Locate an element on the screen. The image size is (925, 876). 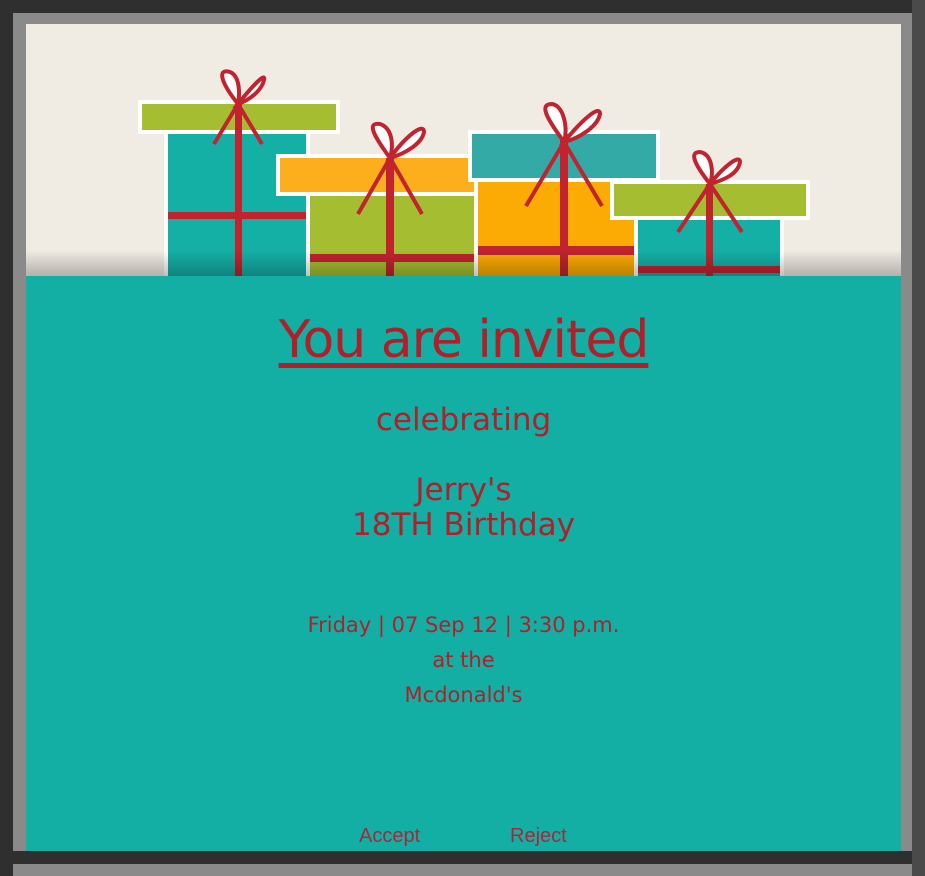
venue-prefix: at the is located at coordinates (463, 660).